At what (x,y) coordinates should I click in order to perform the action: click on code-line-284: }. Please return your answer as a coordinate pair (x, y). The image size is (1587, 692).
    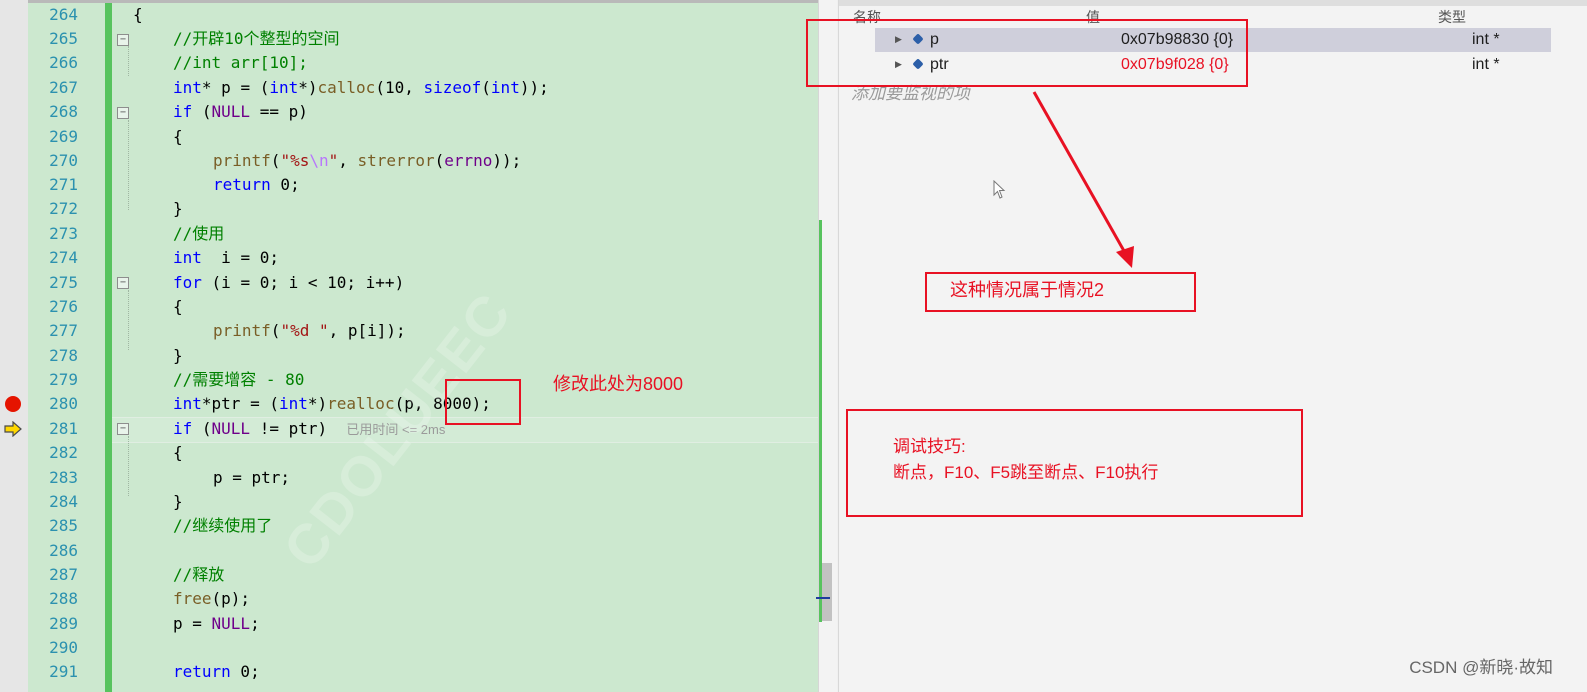
    Looking at the image, I should click on (178, 502).